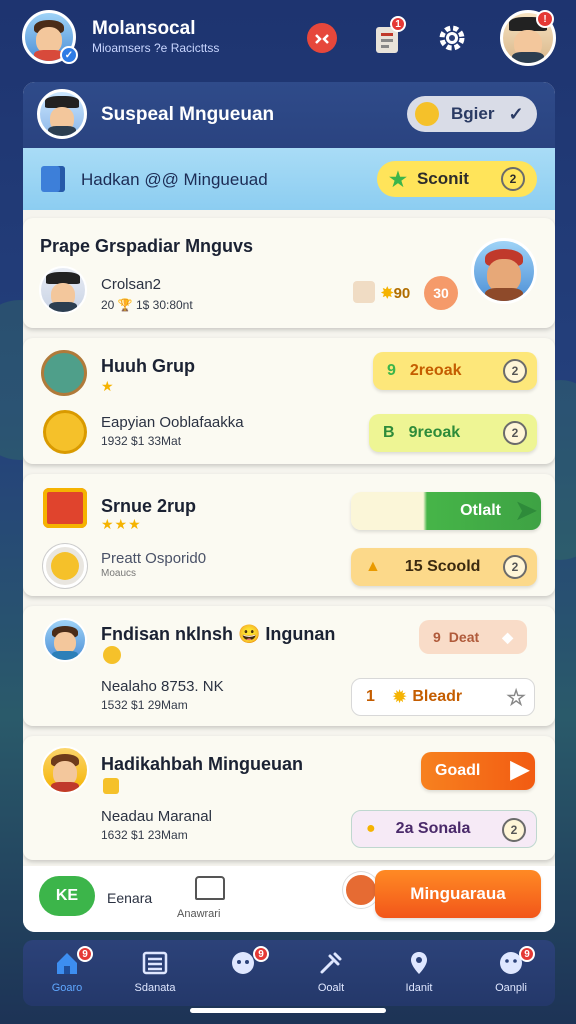 This screenshot has height=1024, width=576. What do you see at coordinates (441, 293) in the screenshot?
I see `feature-level-badge: 30` at bounding box center [441, 293].